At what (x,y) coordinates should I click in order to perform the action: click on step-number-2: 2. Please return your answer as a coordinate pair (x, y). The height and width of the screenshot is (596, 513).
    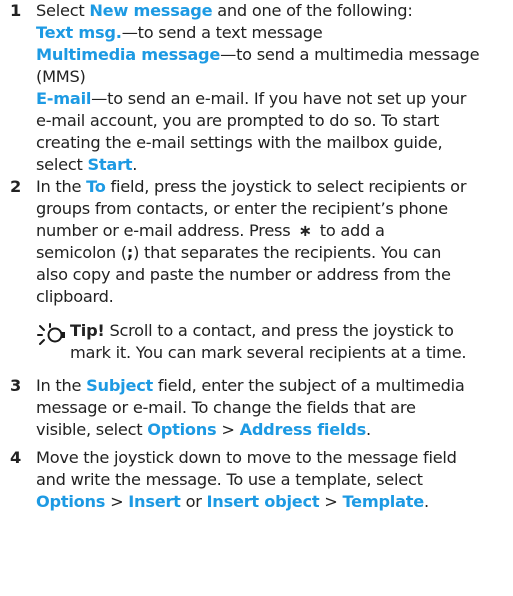
    Looking at the image, I should click on (16, 186).